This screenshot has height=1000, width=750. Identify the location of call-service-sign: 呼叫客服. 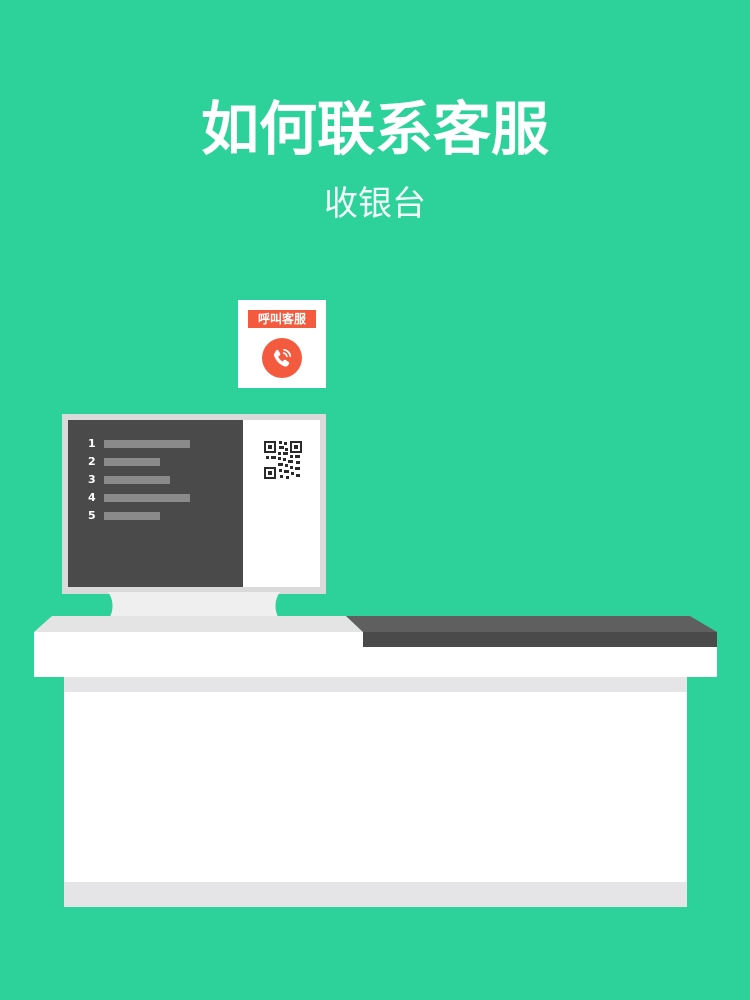
(282, 344).